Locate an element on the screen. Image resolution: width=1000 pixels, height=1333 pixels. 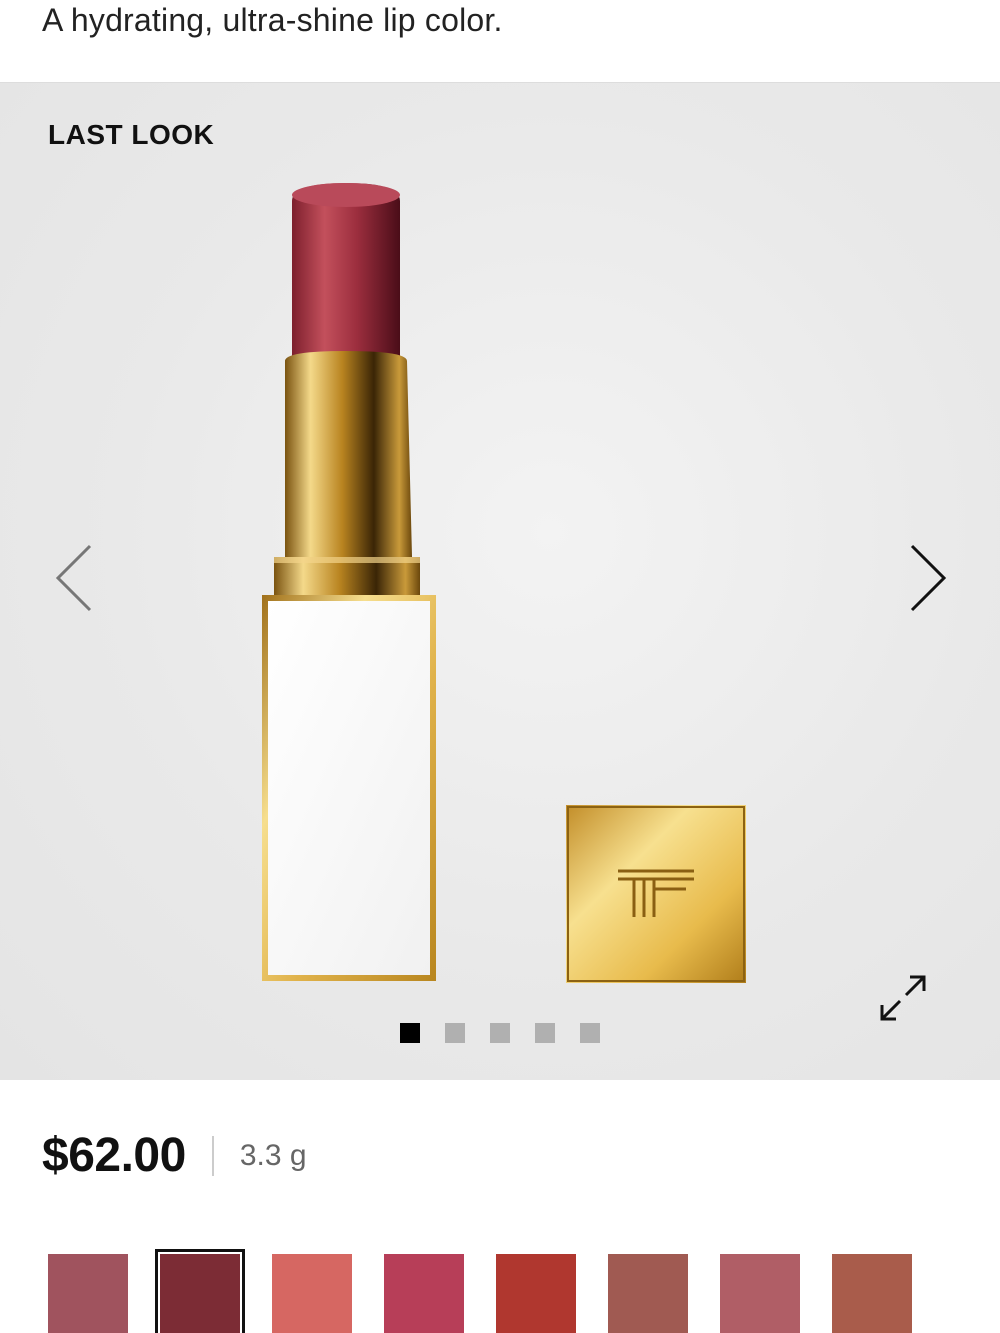
product-size: 3.3 g is located at coordinates (273, 1155).